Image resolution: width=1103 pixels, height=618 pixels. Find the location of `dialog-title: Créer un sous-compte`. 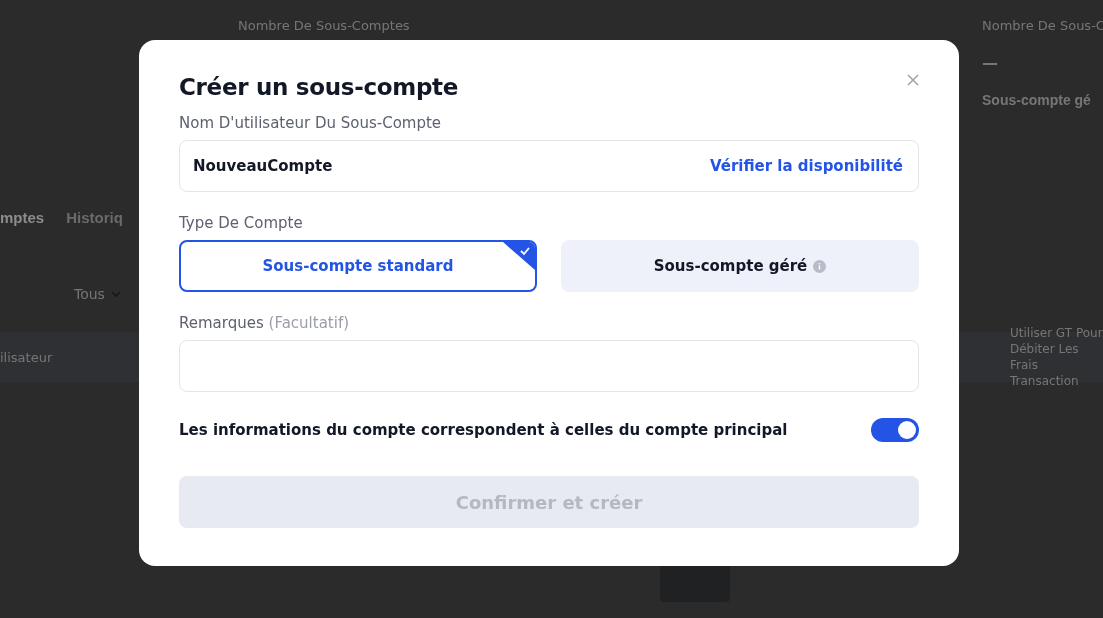

dialog-title: Créer un sous-compte is located at coordinates (319, 87).